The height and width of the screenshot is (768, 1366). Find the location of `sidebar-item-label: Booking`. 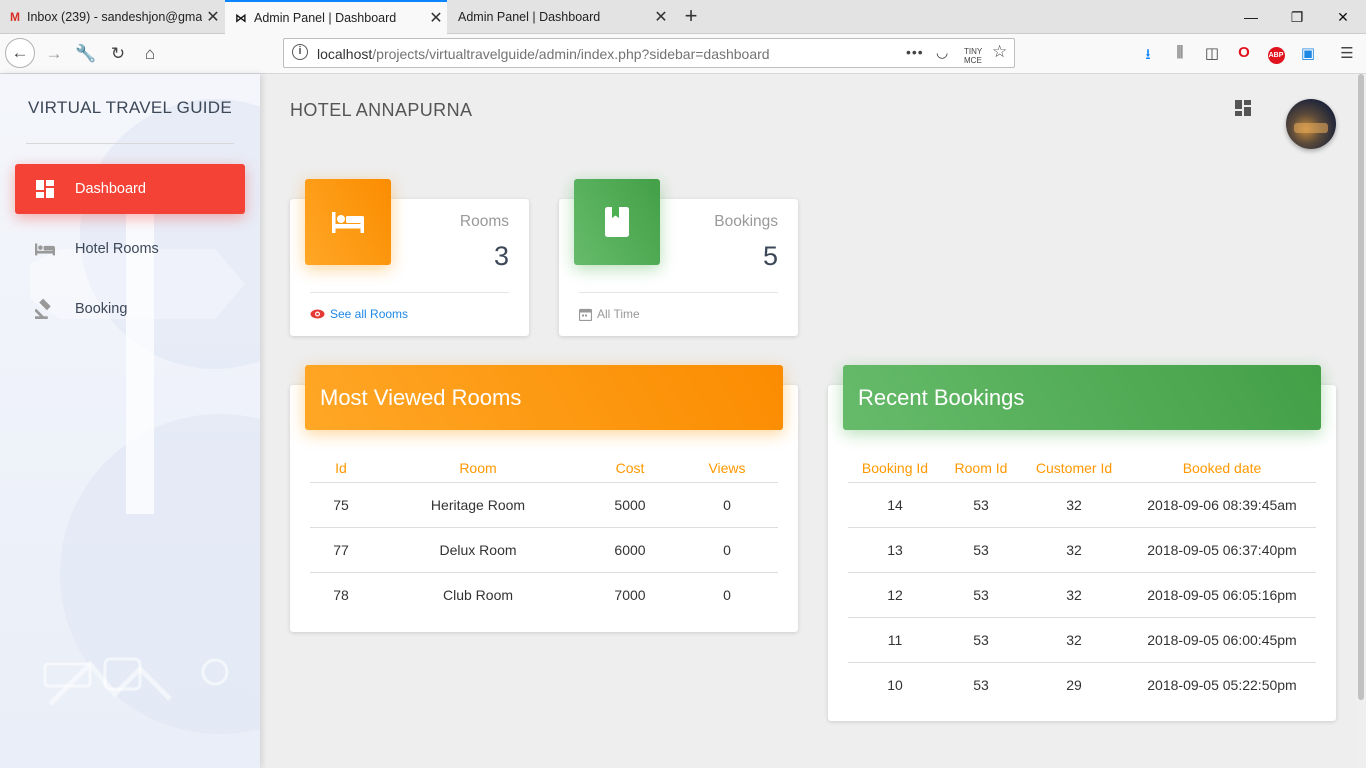

sidebar-item-label: Booking is located at coordinates (101, 309).